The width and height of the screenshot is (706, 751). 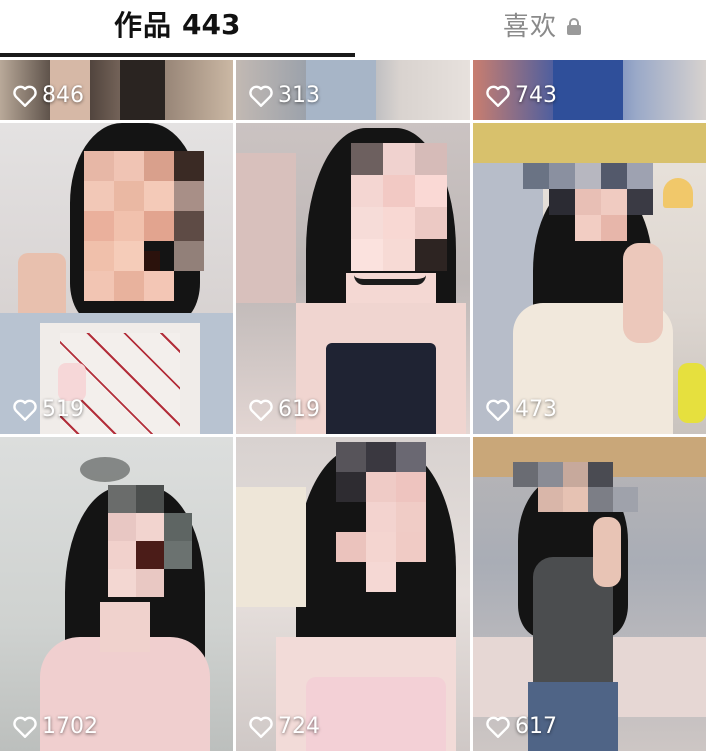 I want to click on like-count: 846, so click(x=48, y=95).